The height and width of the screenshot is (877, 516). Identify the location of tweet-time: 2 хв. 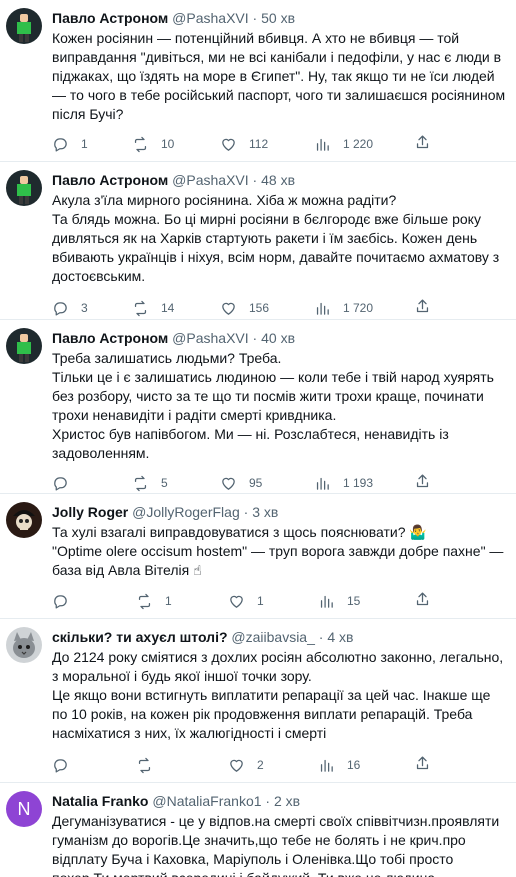
(287, 801).